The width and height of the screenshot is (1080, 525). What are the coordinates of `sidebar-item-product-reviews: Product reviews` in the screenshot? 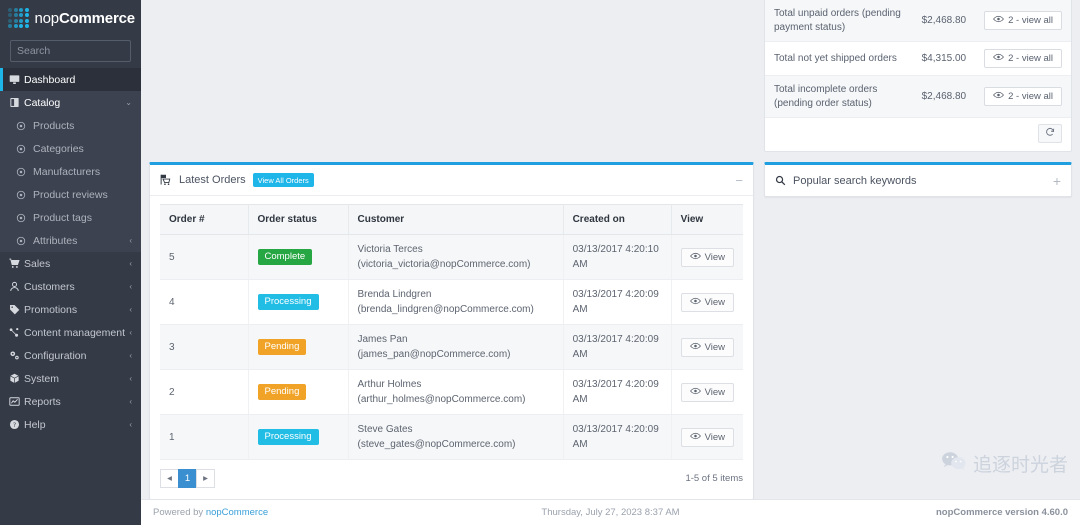 It's located at (70, 194).